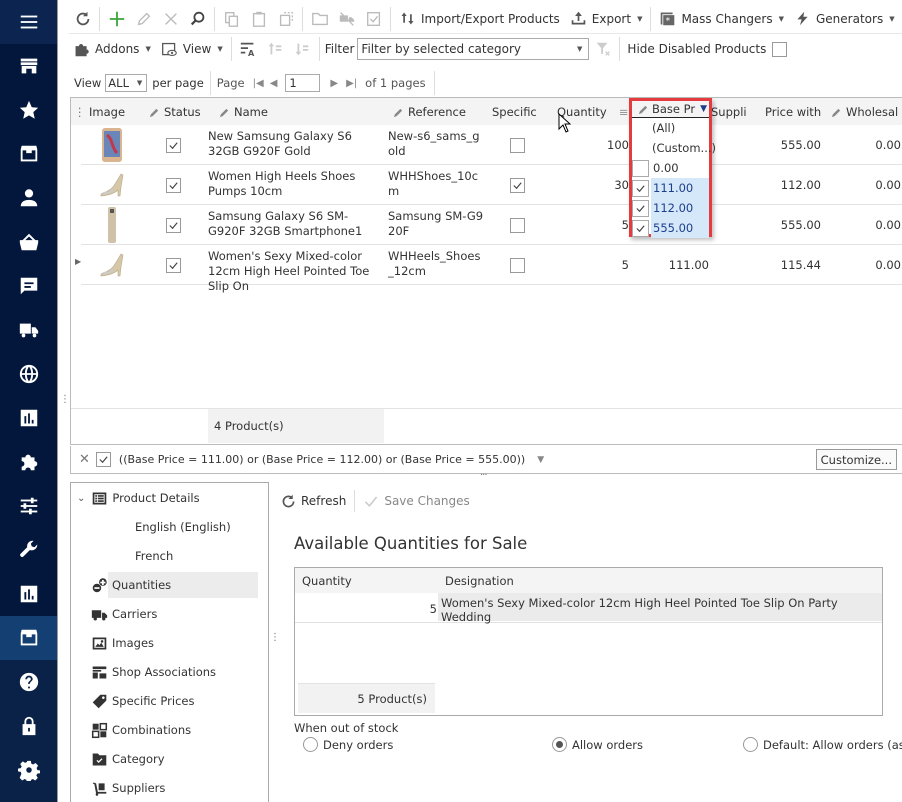 The image size is (902, 802). I want to click on product-reference: WHHeels_Shoes_12cm, so click(437, 264).